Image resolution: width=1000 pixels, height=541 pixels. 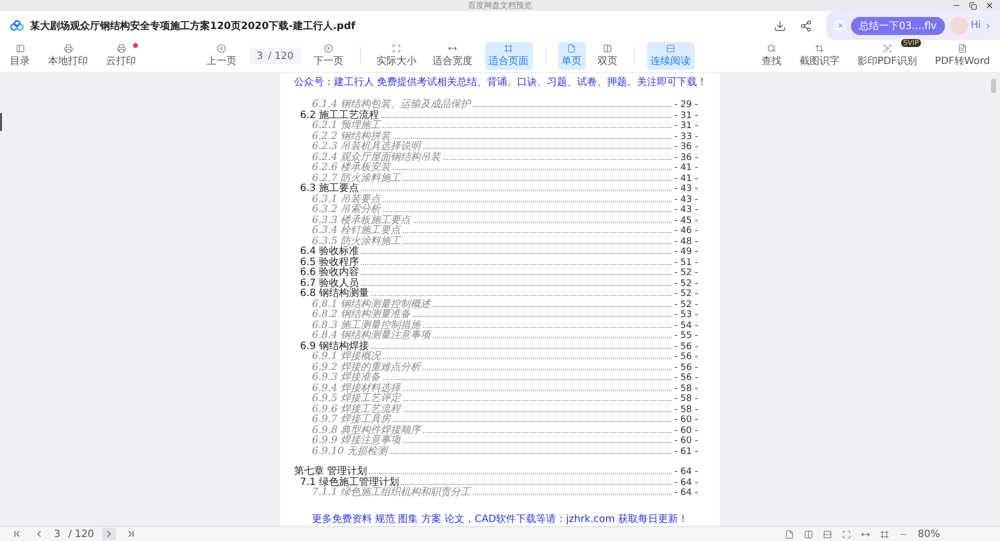 I want to click on toc-page-number: - 45 -, so click(x=686, y=221).